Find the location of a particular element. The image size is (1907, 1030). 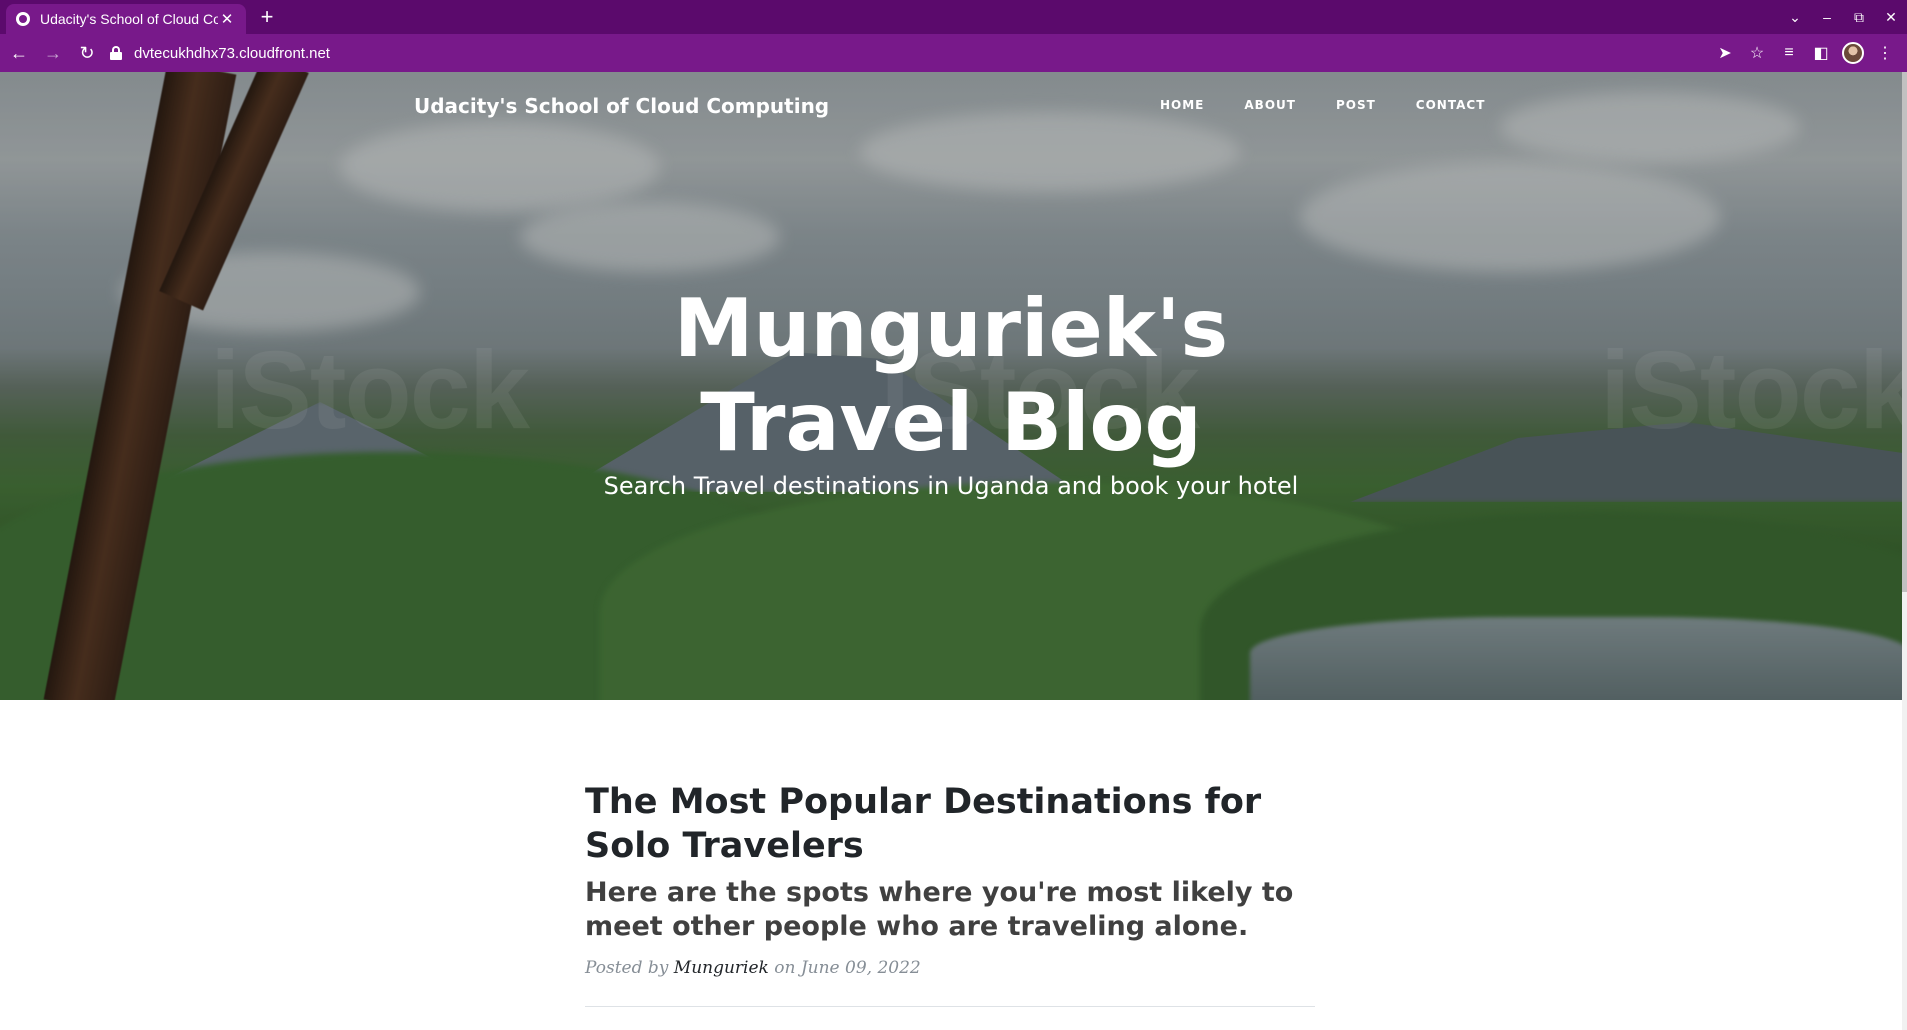

hero-title-line2: Travel Blog is located at coordinates (951, 422).